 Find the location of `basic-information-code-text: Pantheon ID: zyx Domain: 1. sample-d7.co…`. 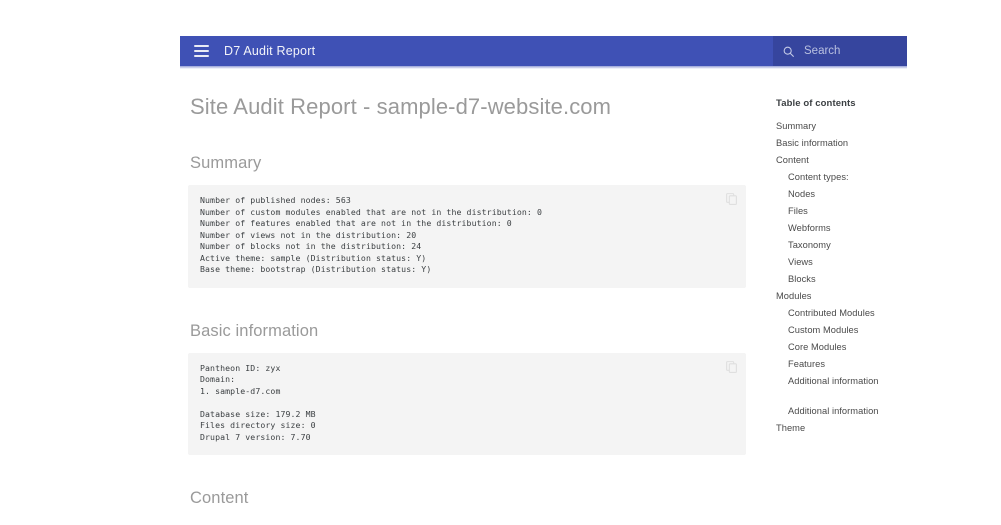

basic-information-code-text: Pantheon ID: zyx Domain: 1. sample-d7.co… is located at coordinates (258, 402).